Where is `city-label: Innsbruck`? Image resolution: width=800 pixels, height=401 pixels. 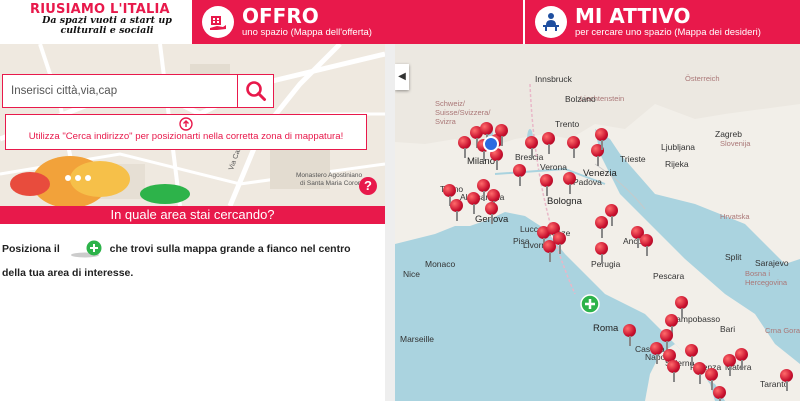 city-label: Innsbruck is located at coordinates (553, 79).